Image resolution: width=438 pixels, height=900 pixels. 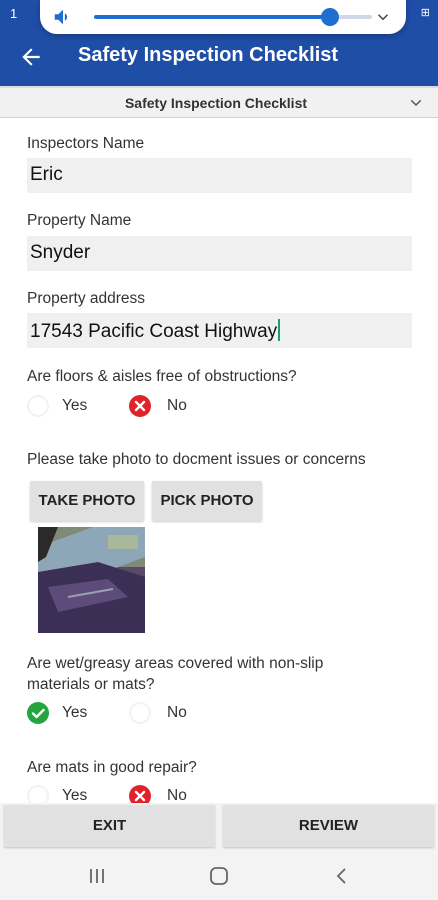 I want to click on question-wet-areas-line2: materials or mats?, so click(x=91, y=684).